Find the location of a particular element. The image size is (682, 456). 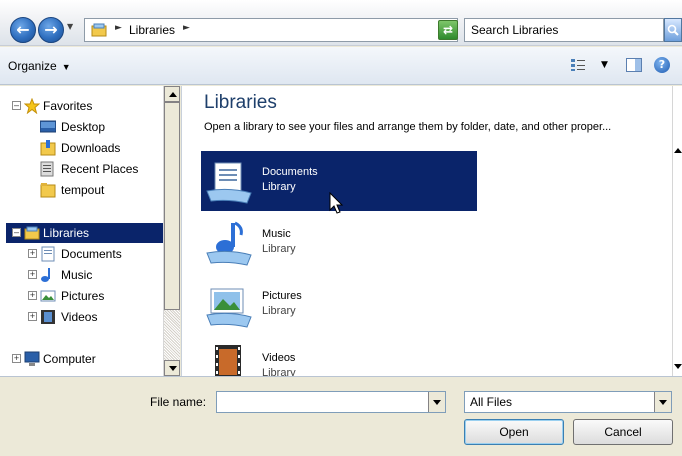

refresh-button: ⇄ is located at coordinates (448, 30).